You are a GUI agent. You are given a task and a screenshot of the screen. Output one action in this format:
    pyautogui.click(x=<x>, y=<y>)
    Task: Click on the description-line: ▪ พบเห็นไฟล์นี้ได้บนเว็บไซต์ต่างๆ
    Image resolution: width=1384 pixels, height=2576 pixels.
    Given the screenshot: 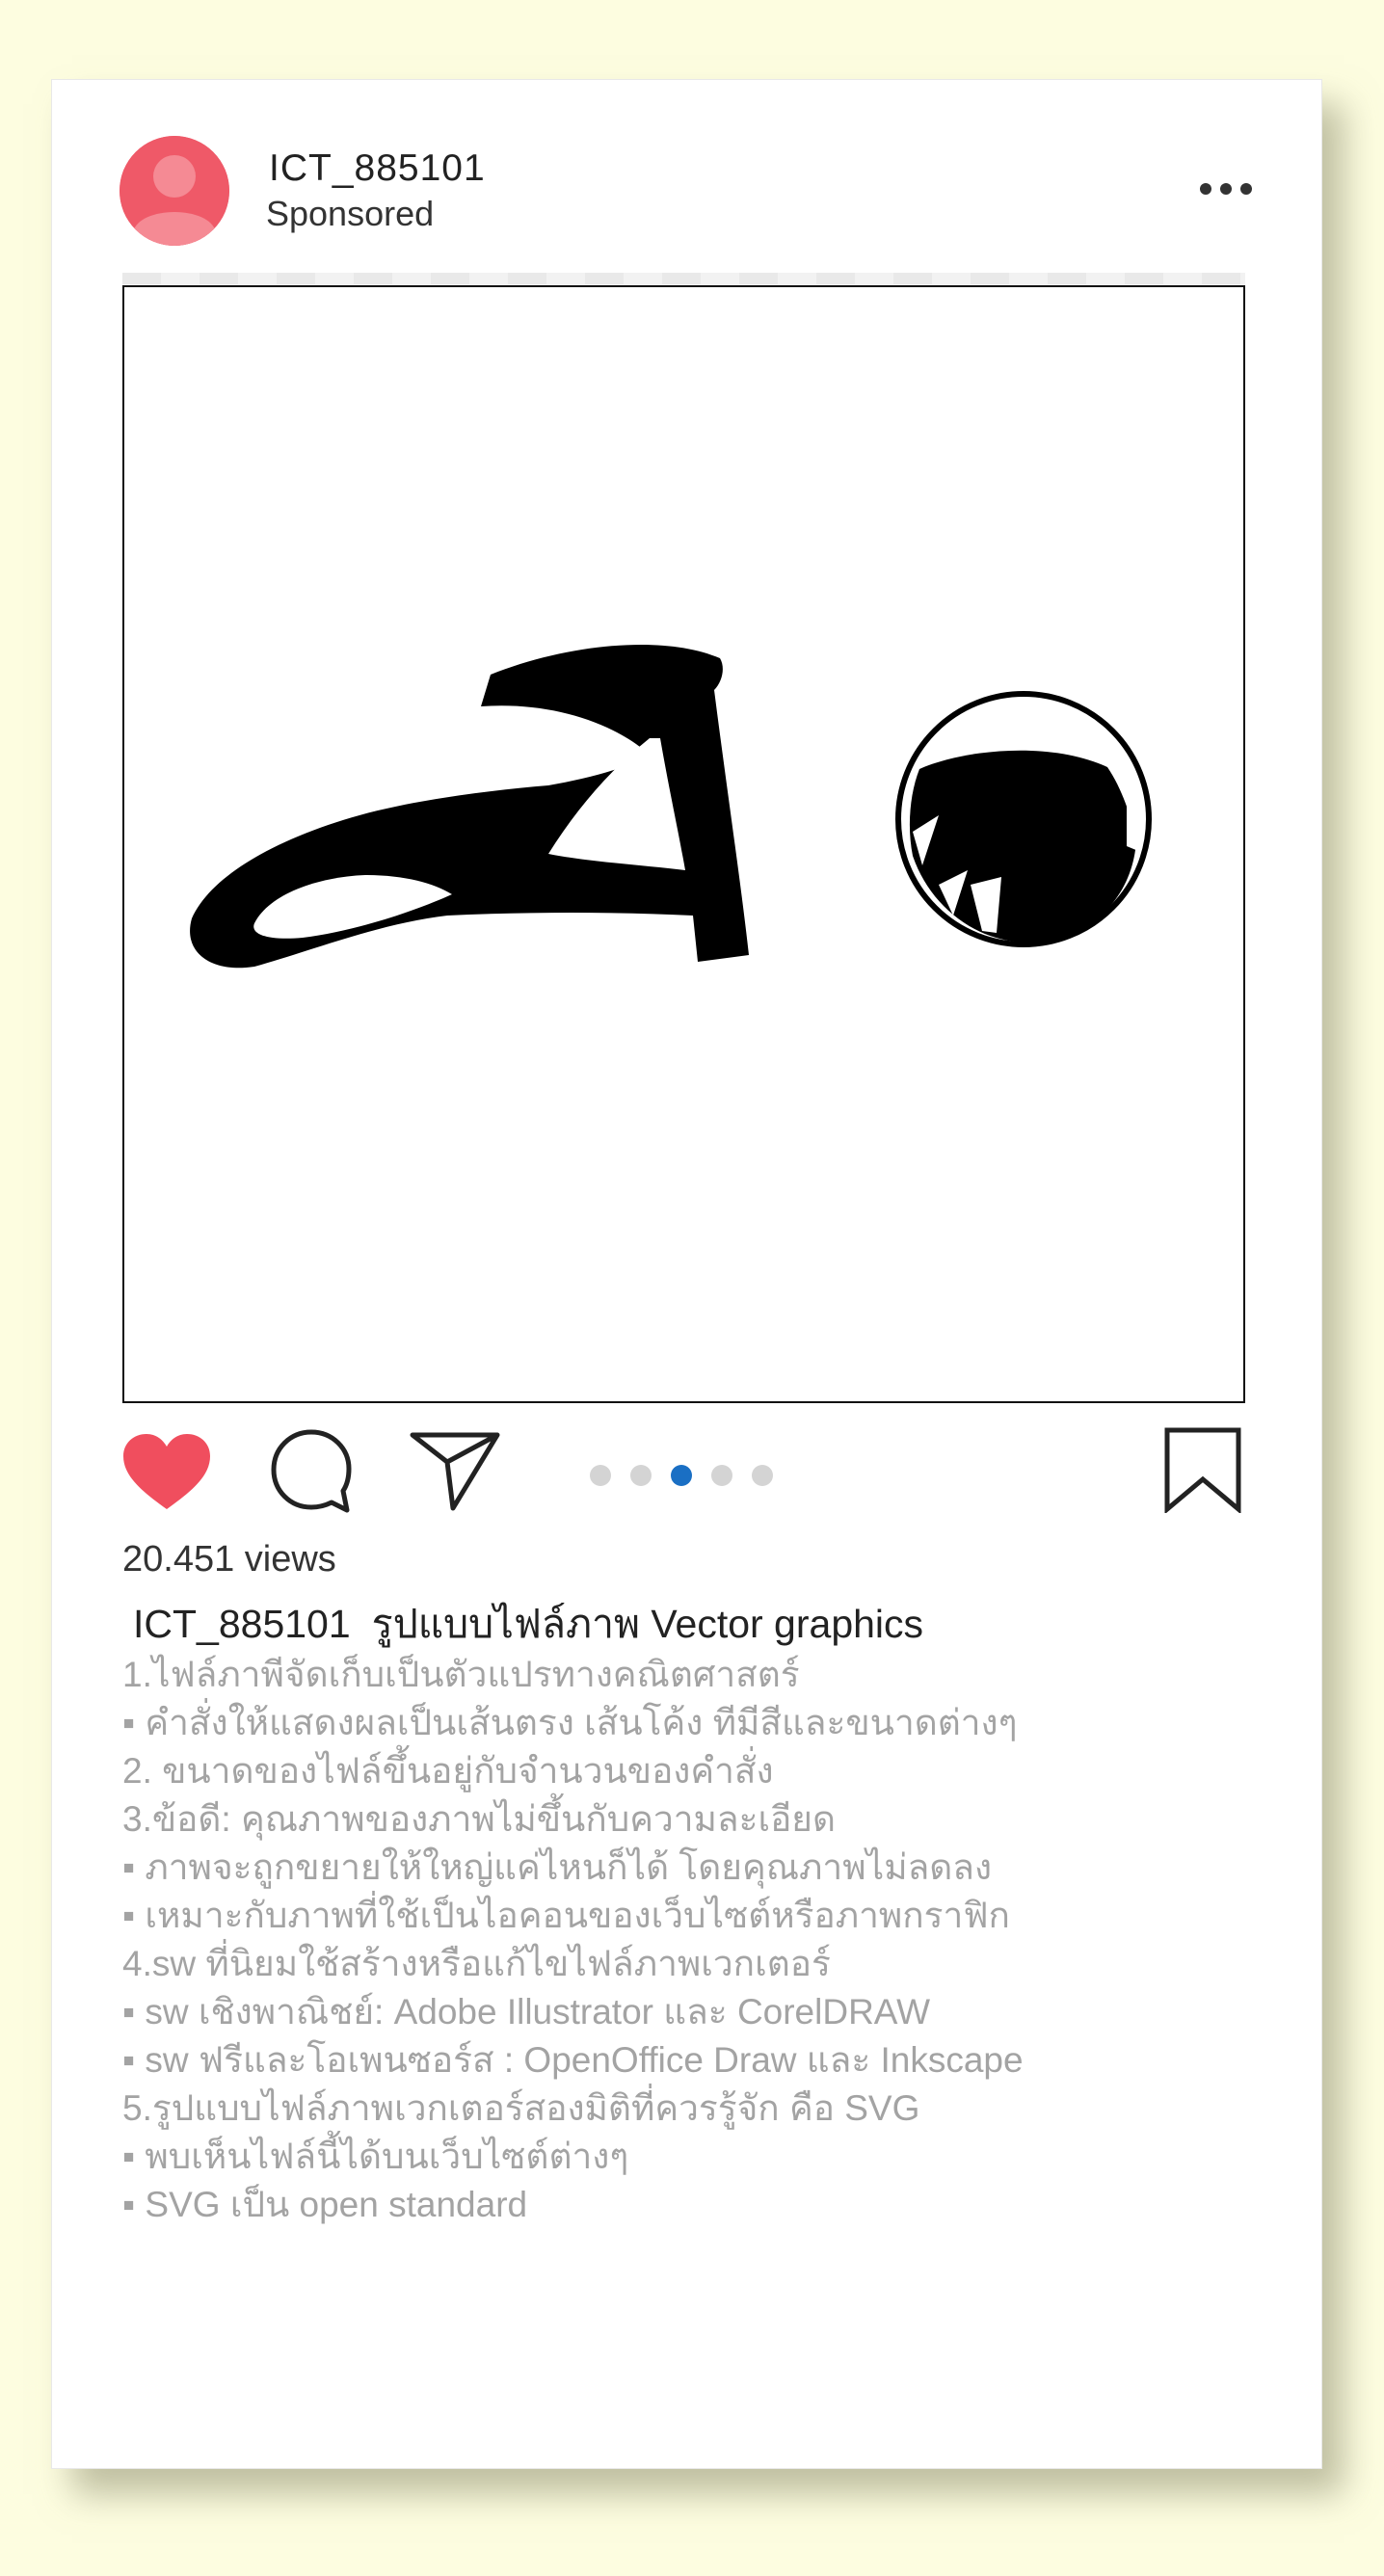 What is the action you would take?
    pyautogui.click(x=375, y=2156)
    